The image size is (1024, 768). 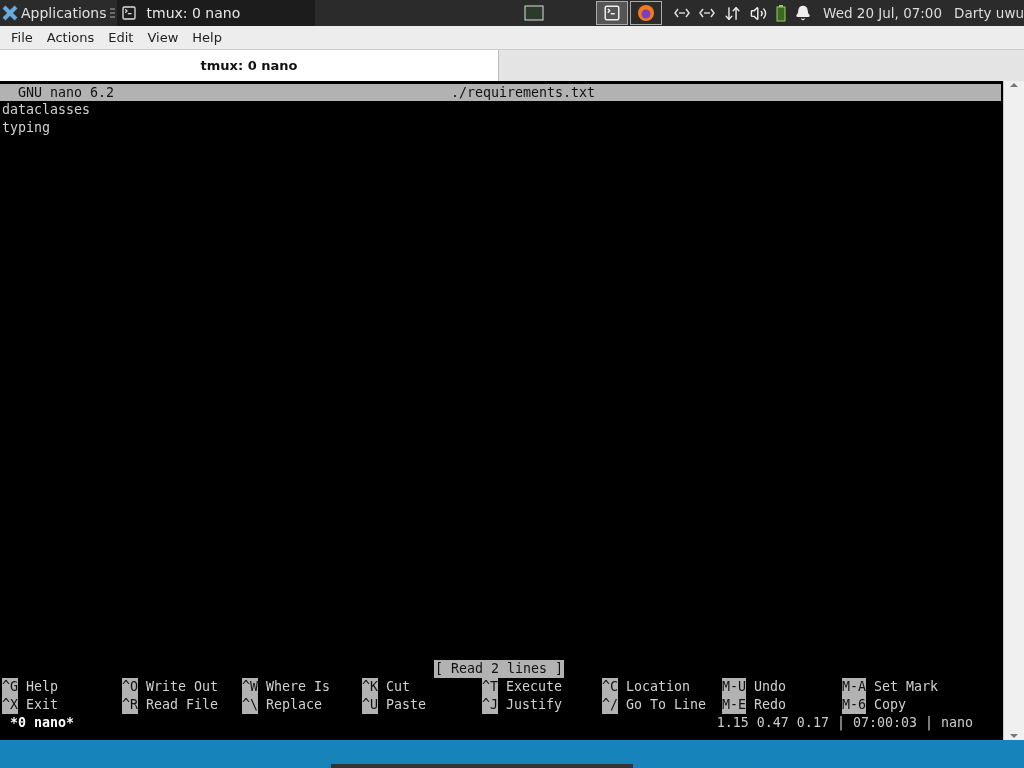 What do you see at coordinates (10, 13) in the screenshot?
I see `x-logo-icon` at bounding box center [10, 13].